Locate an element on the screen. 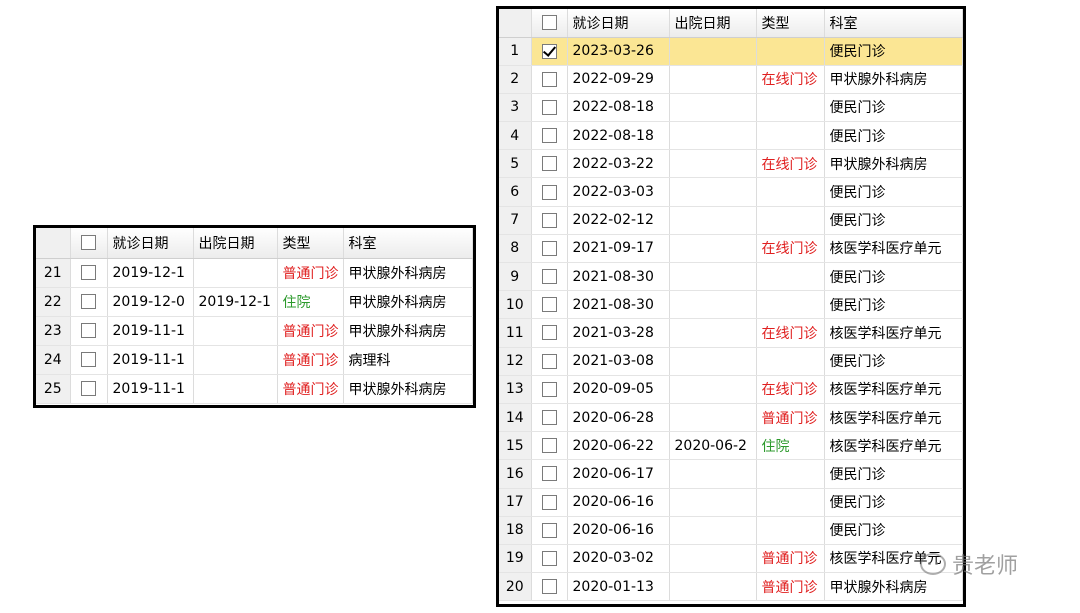 The height and width of the screenshot is (613, 1080). table-row: 2 2022-09-29 在线门诊 甲状腺外科病房 is located at coordinates (731, 79).